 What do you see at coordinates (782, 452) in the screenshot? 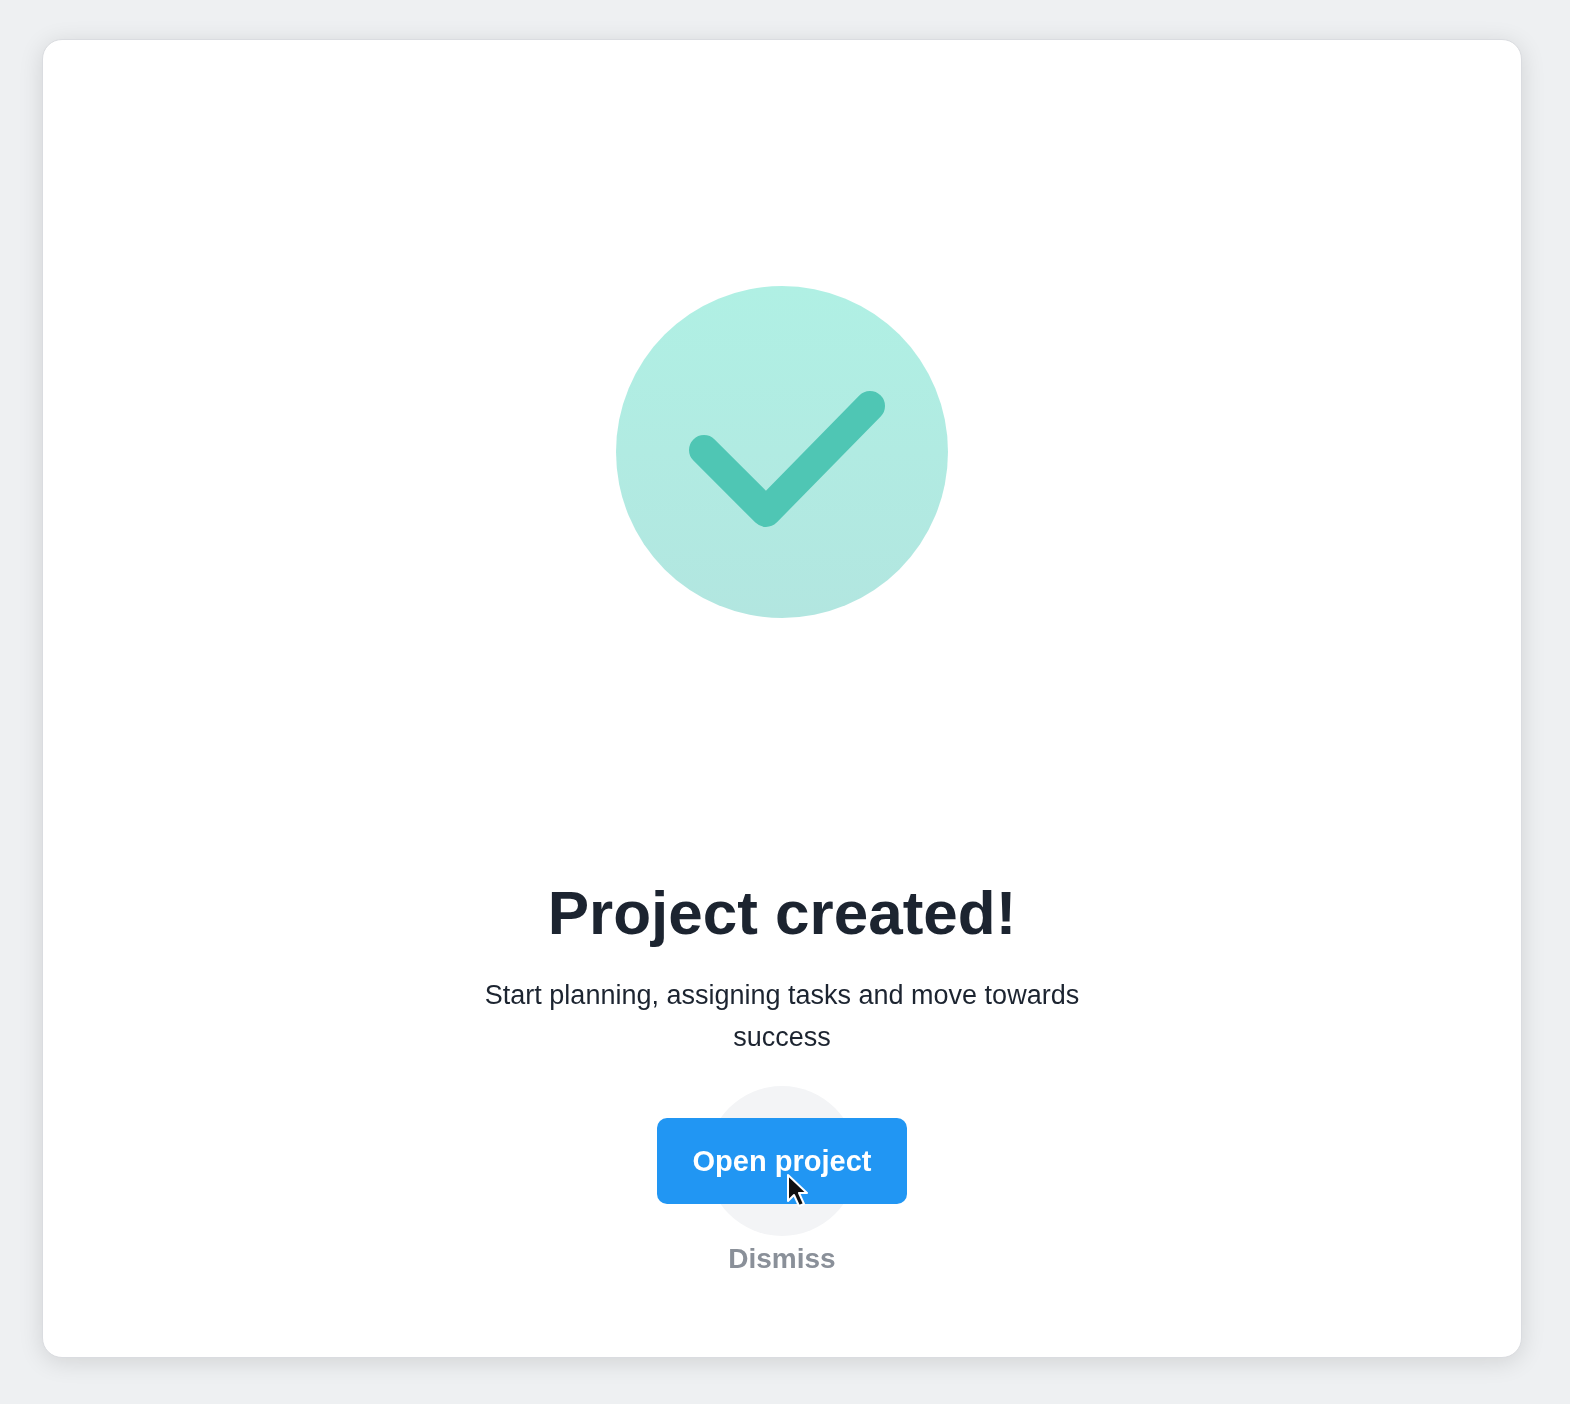
I see `success-check-icon` at bounding box center [782, 452].